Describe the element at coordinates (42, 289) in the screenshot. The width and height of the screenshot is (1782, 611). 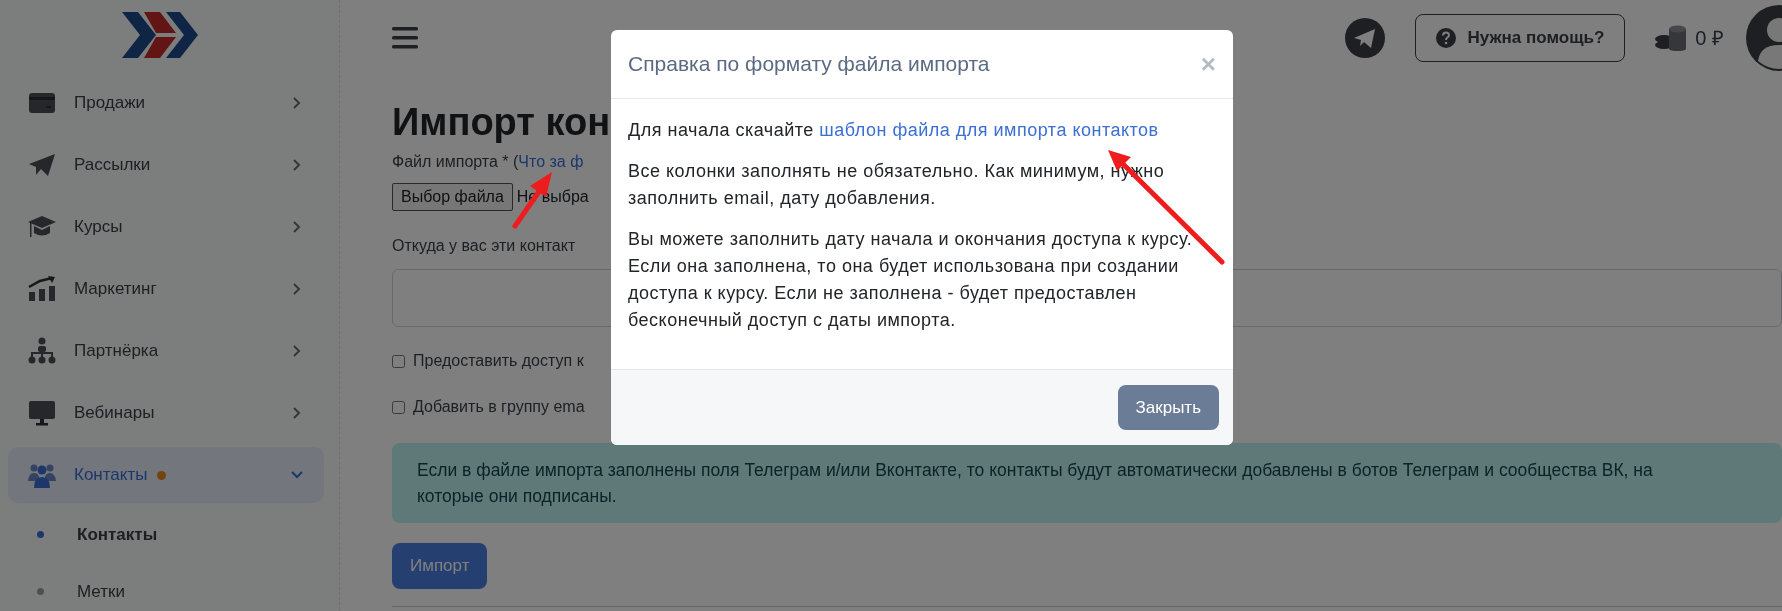
I see `chart-icon` at that location.